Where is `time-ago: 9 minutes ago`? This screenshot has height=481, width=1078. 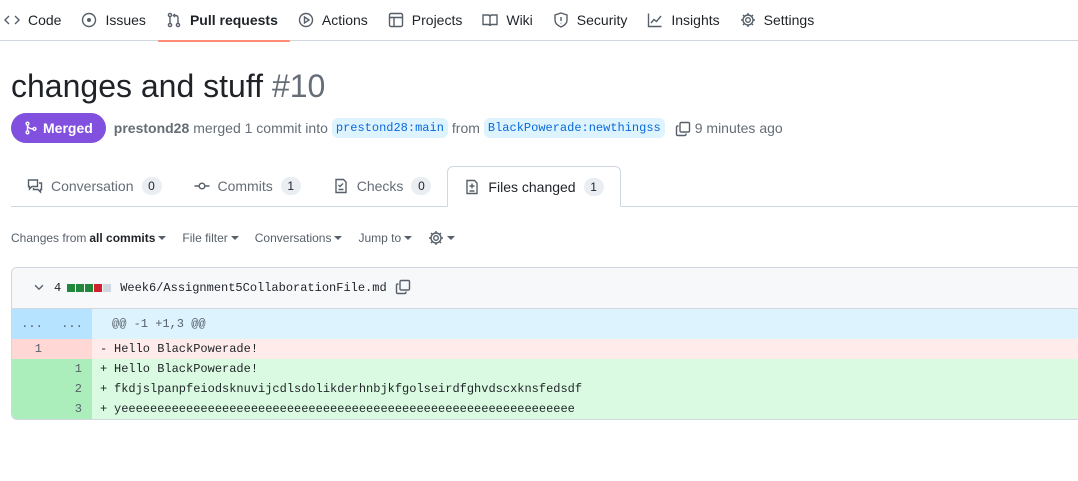
time-ago: 9 minutes ago is located at coordinates (738, 128).